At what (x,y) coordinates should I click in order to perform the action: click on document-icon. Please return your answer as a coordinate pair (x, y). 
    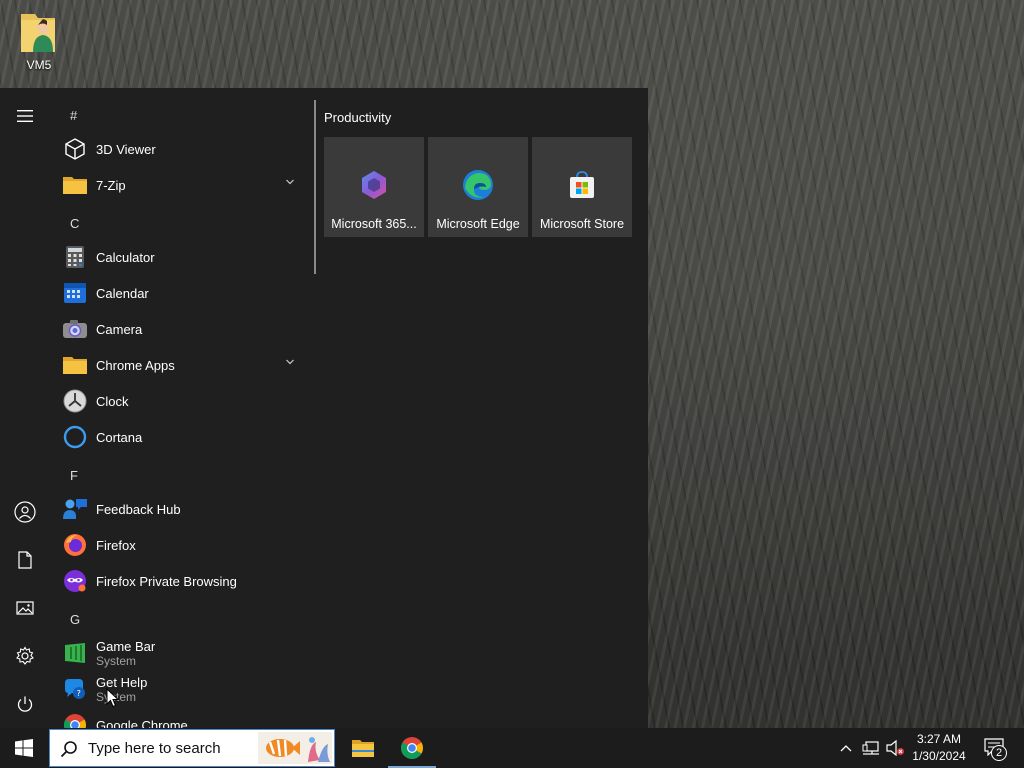
    Looking at the image, I should click on (25, 560).